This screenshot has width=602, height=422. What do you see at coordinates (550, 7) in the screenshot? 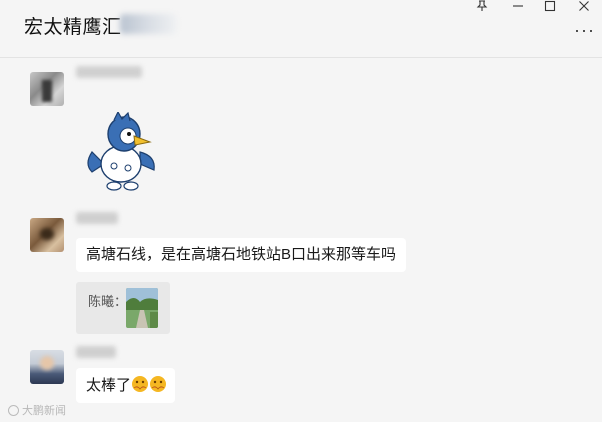
I see `maximize-icon` at bounding box center [550, 7].